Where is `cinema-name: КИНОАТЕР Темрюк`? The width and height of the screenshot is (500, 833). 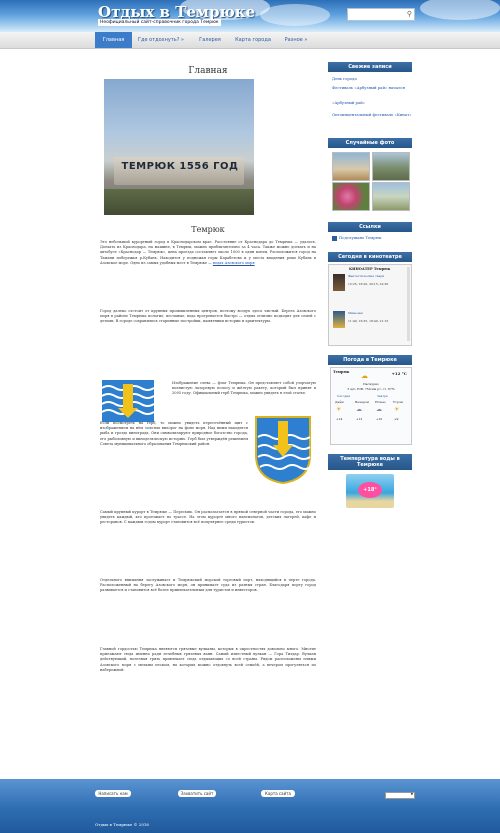
cinema-name: КИНОАТЕР Темрюк is located at coordinates (370, 269).